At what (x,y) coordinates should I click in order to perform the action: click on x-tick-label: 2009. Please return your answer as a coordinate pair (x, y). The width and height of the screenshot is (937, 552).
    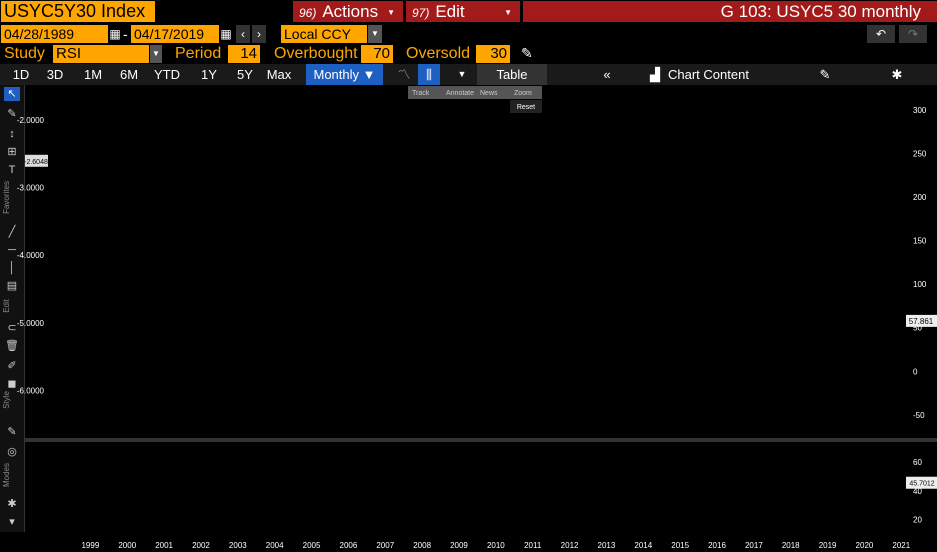
    Looking at the image, I should click on (459, 545).